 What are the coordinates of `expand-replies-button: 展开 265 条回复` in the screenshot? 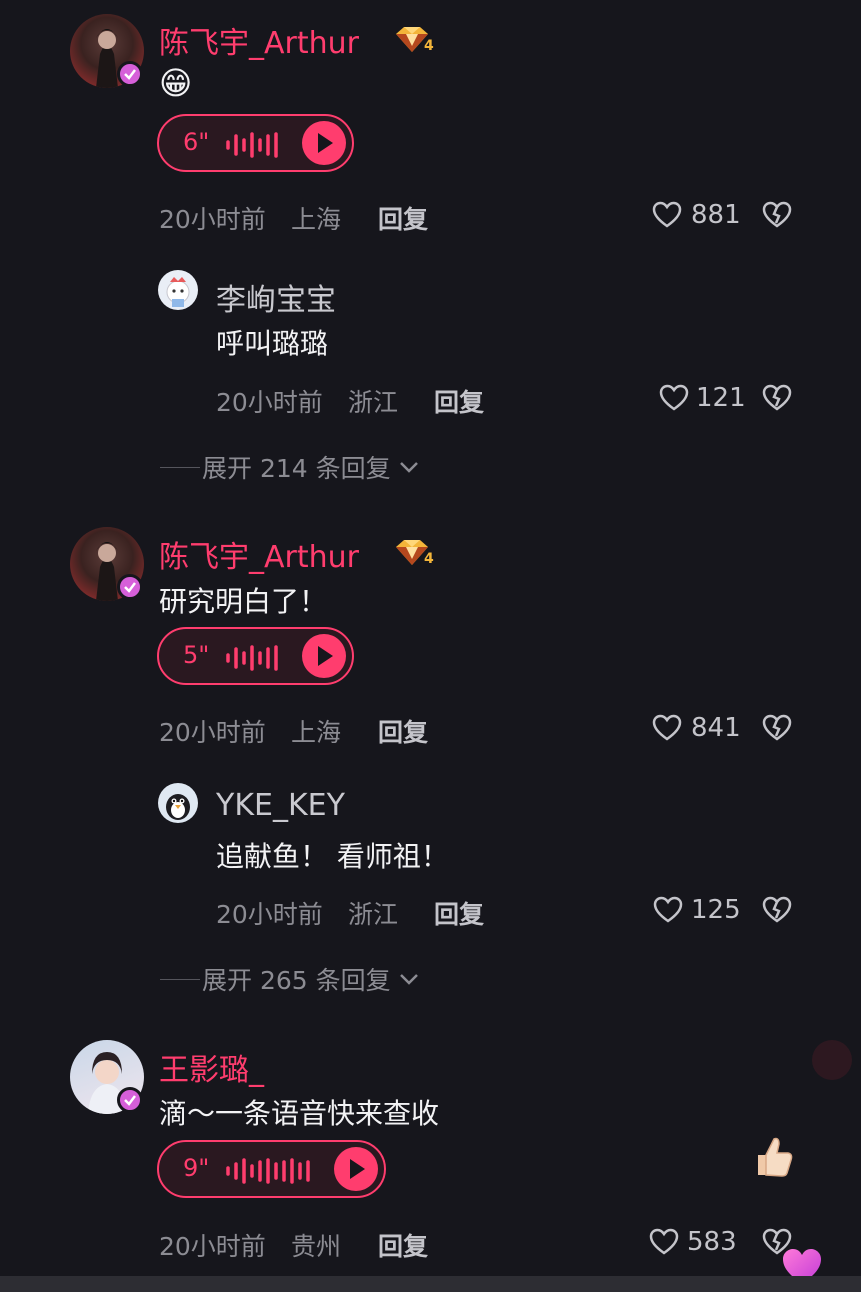 It's located at (290, 979).